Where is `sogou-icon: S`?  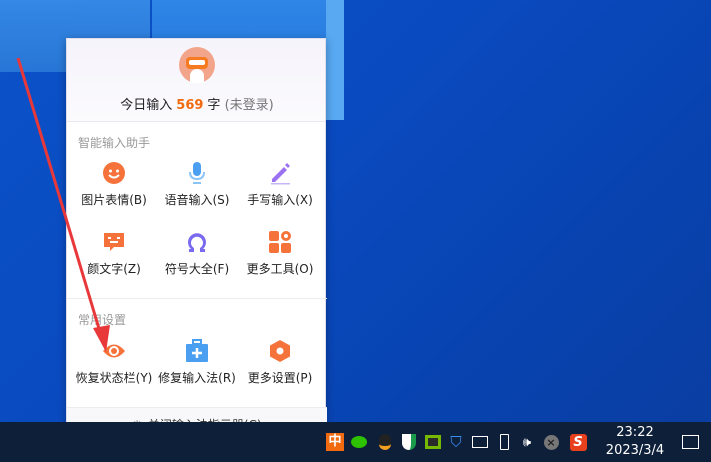 sogou-icon: S is located at coordinates (578, 442).